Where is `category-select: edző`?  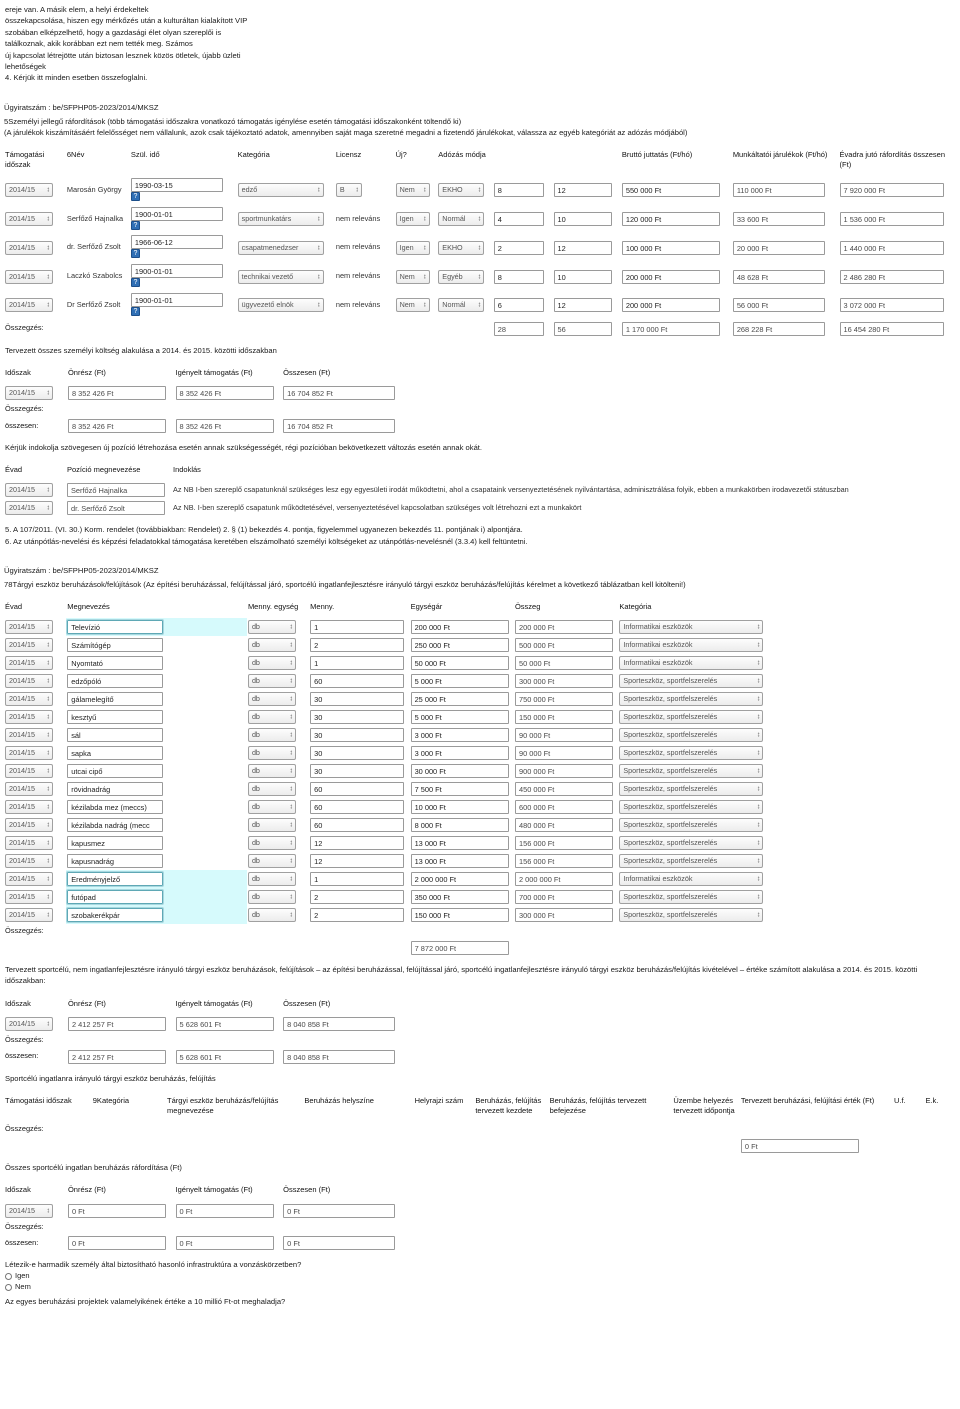
category-select: edző is located at coordinates (280, 190).